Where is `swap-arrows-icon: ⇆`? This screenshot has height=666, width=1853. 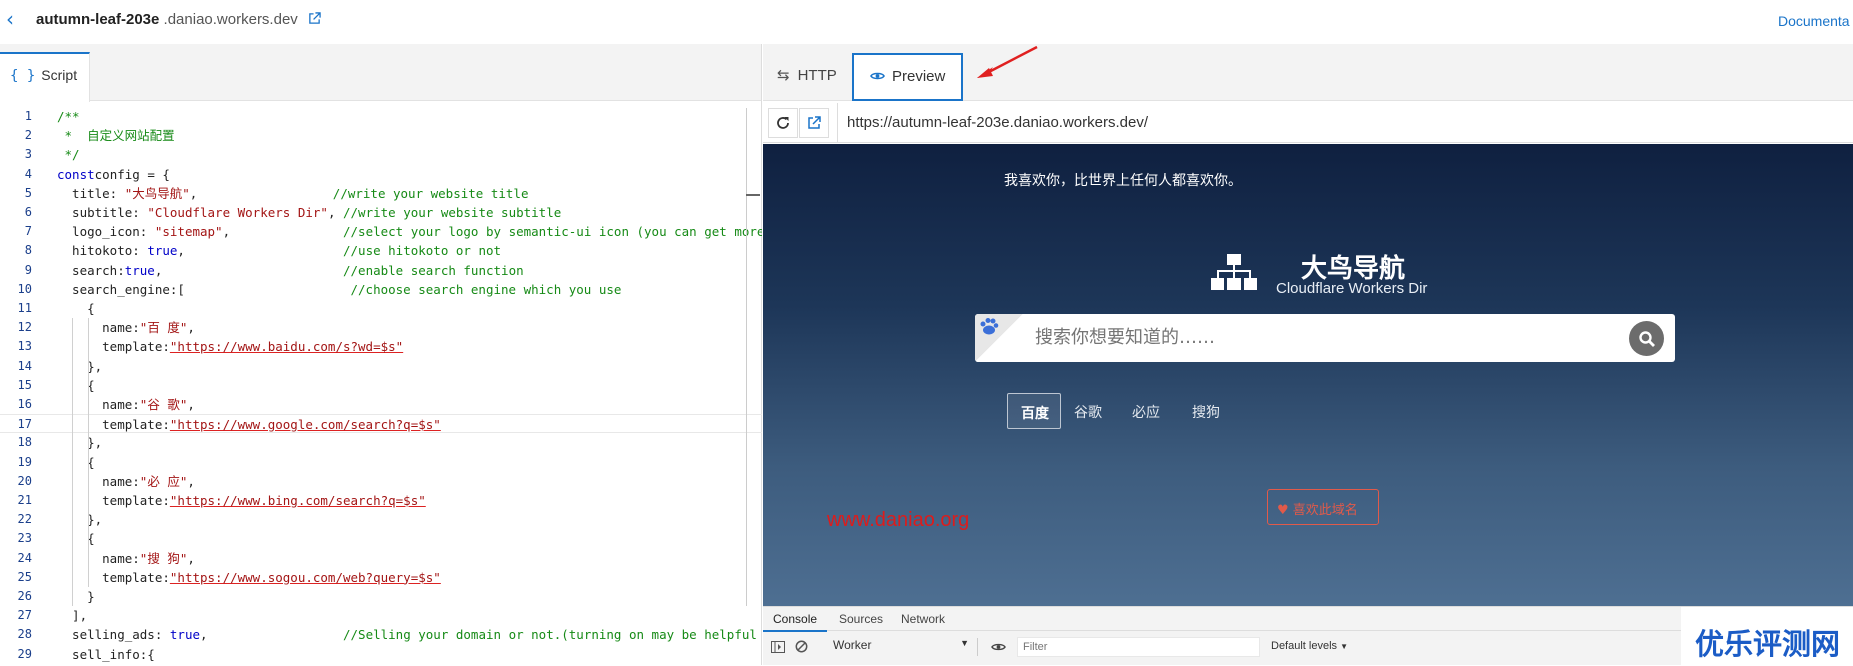
swap-arrows-icon: ⇆ is located at coordinates (783, 75).